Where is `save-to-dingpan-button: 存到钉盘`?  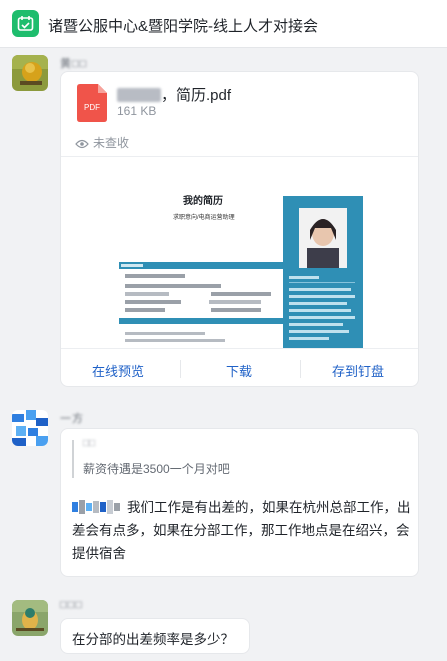 save-to-dingpan-button: 存到钉盘 is located at coordinates (358, 370).